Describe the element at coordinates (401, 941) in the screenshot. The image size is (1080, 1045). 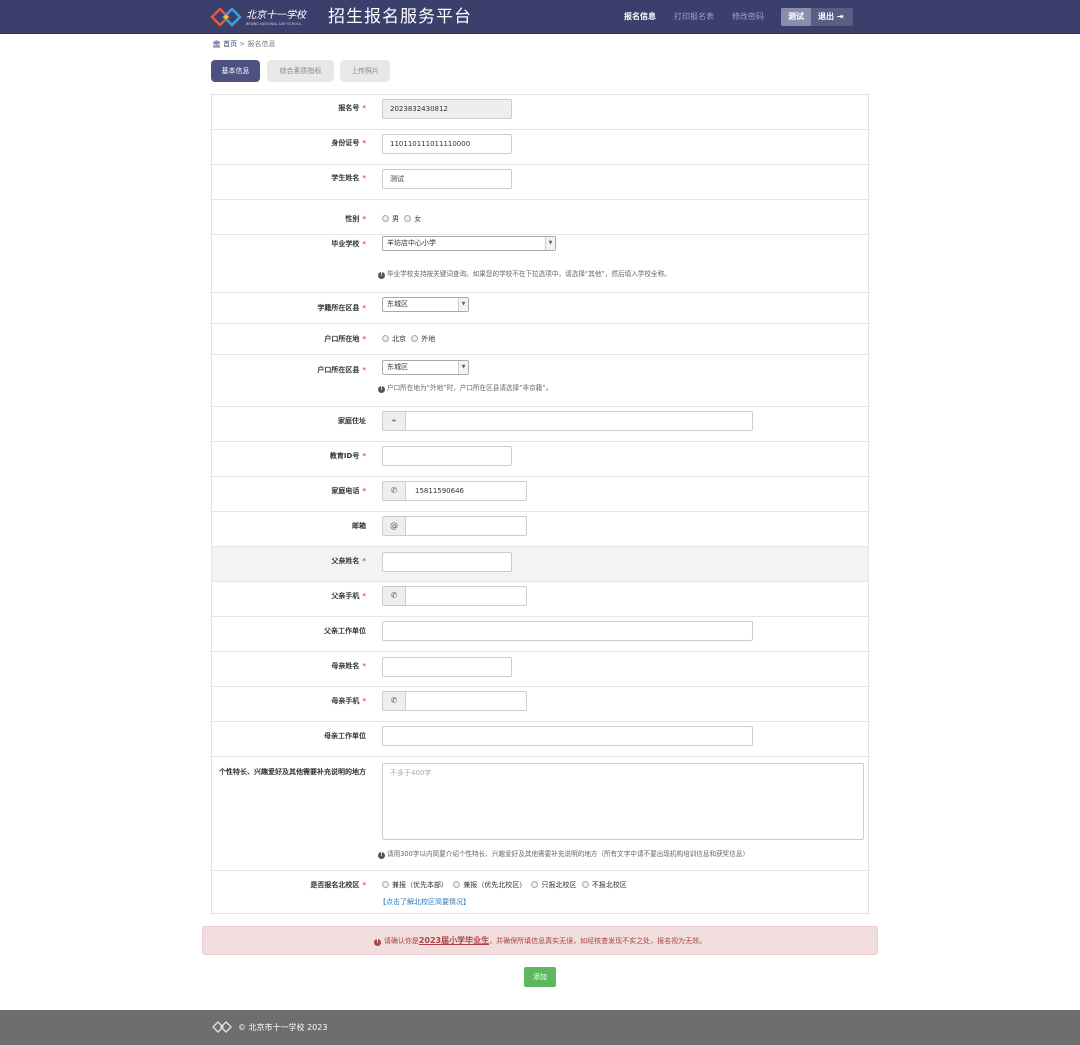
I see `alert-prefix: 请确认你是` at that location.